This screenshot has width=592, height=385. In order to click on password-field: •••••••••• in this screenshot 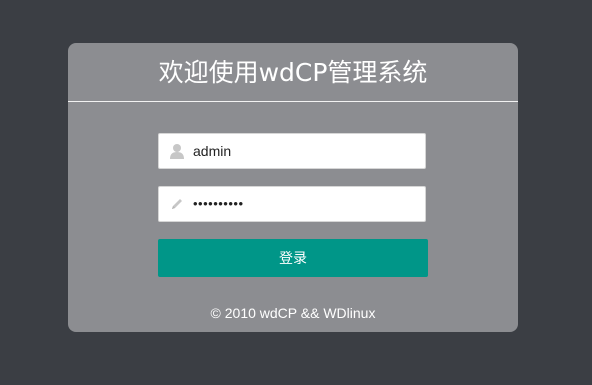, I will do `click(292, 204)`.